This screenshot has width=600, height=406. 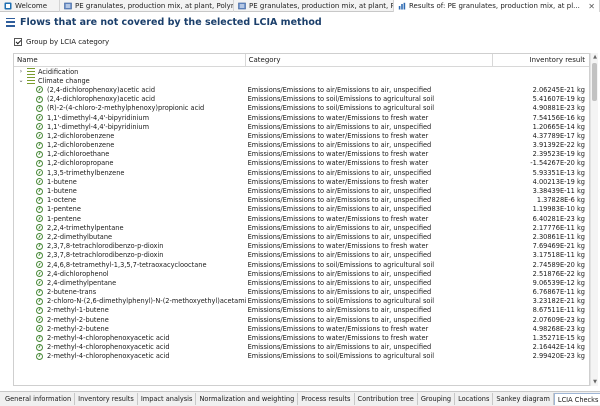 What do you see at coordinates (474, 399) in the screenshot?
I see `tab-locations: Locations` at bounding box center [474, 399].